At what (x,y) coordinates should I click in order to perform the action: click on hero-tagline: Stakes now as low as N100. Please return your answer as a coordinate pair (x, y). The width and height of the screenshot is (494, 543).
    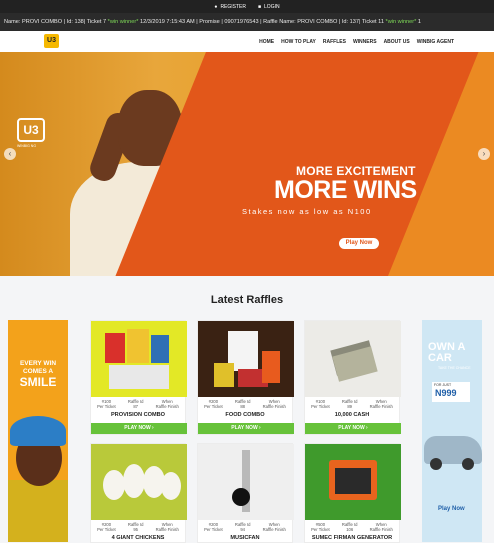
    Looking at the image, I should click on (307, 211).